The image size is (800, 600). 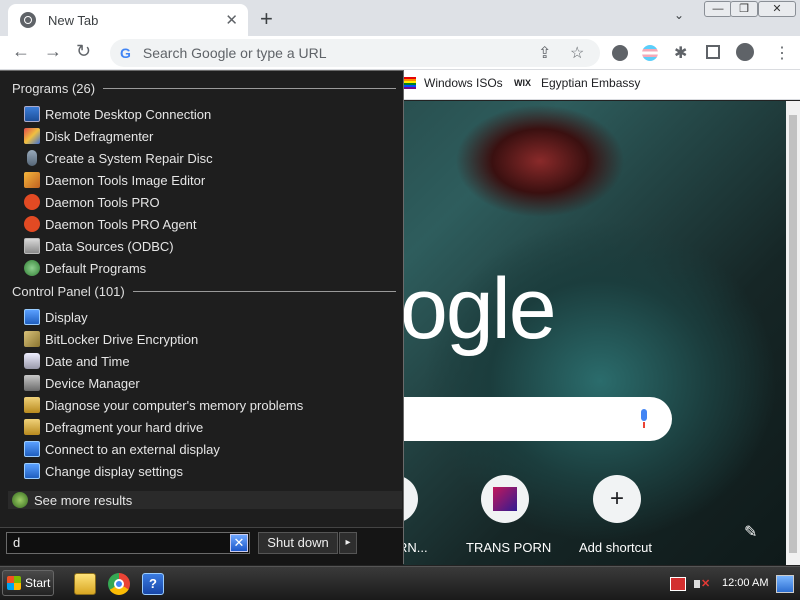 What do you see at coordinates (17, 542) in the screenshot?
I see `search-value: d` at bounding box center [17, 542].